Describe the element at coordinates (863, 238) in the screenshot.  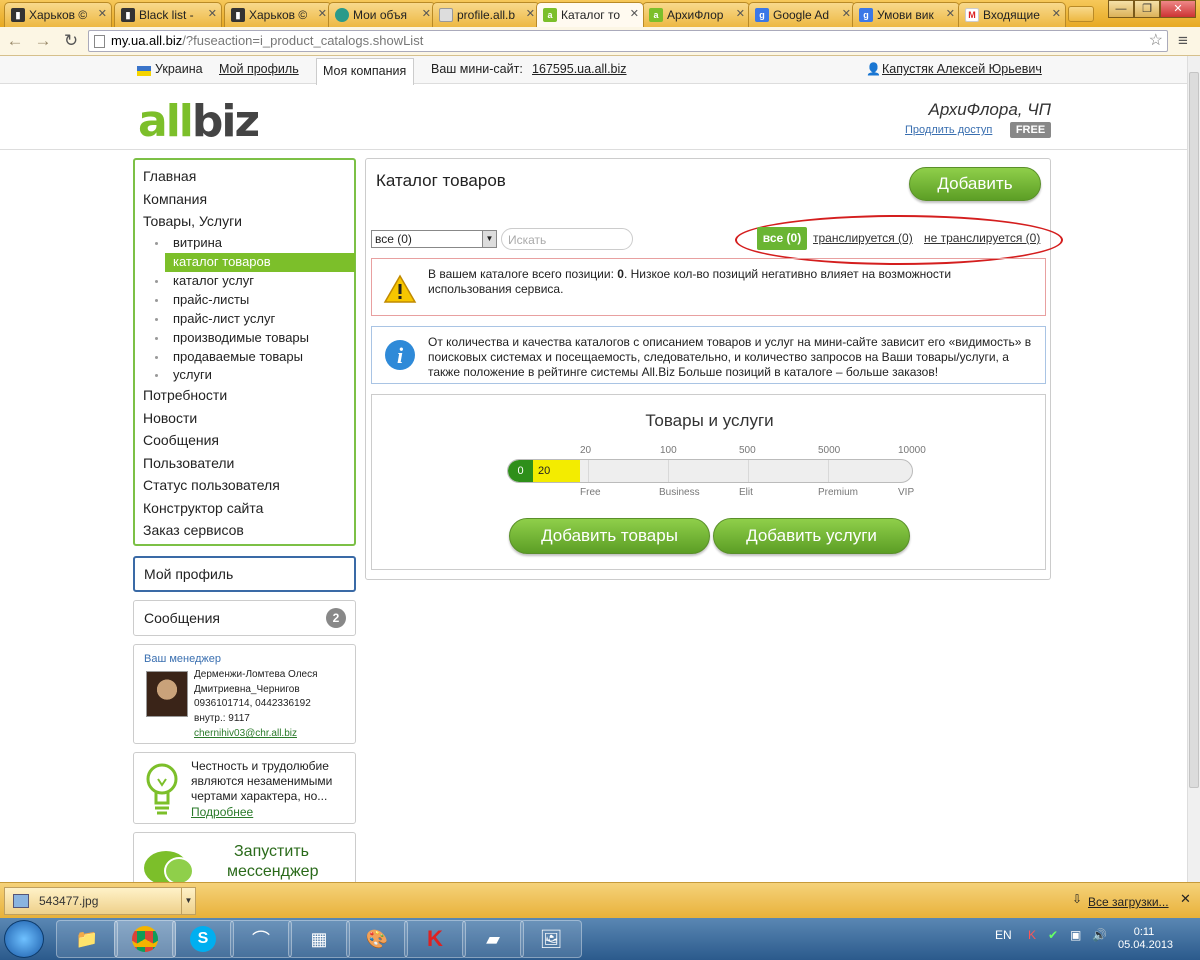
I see `filter-broadcast-link: транслируется (0)` at that location.